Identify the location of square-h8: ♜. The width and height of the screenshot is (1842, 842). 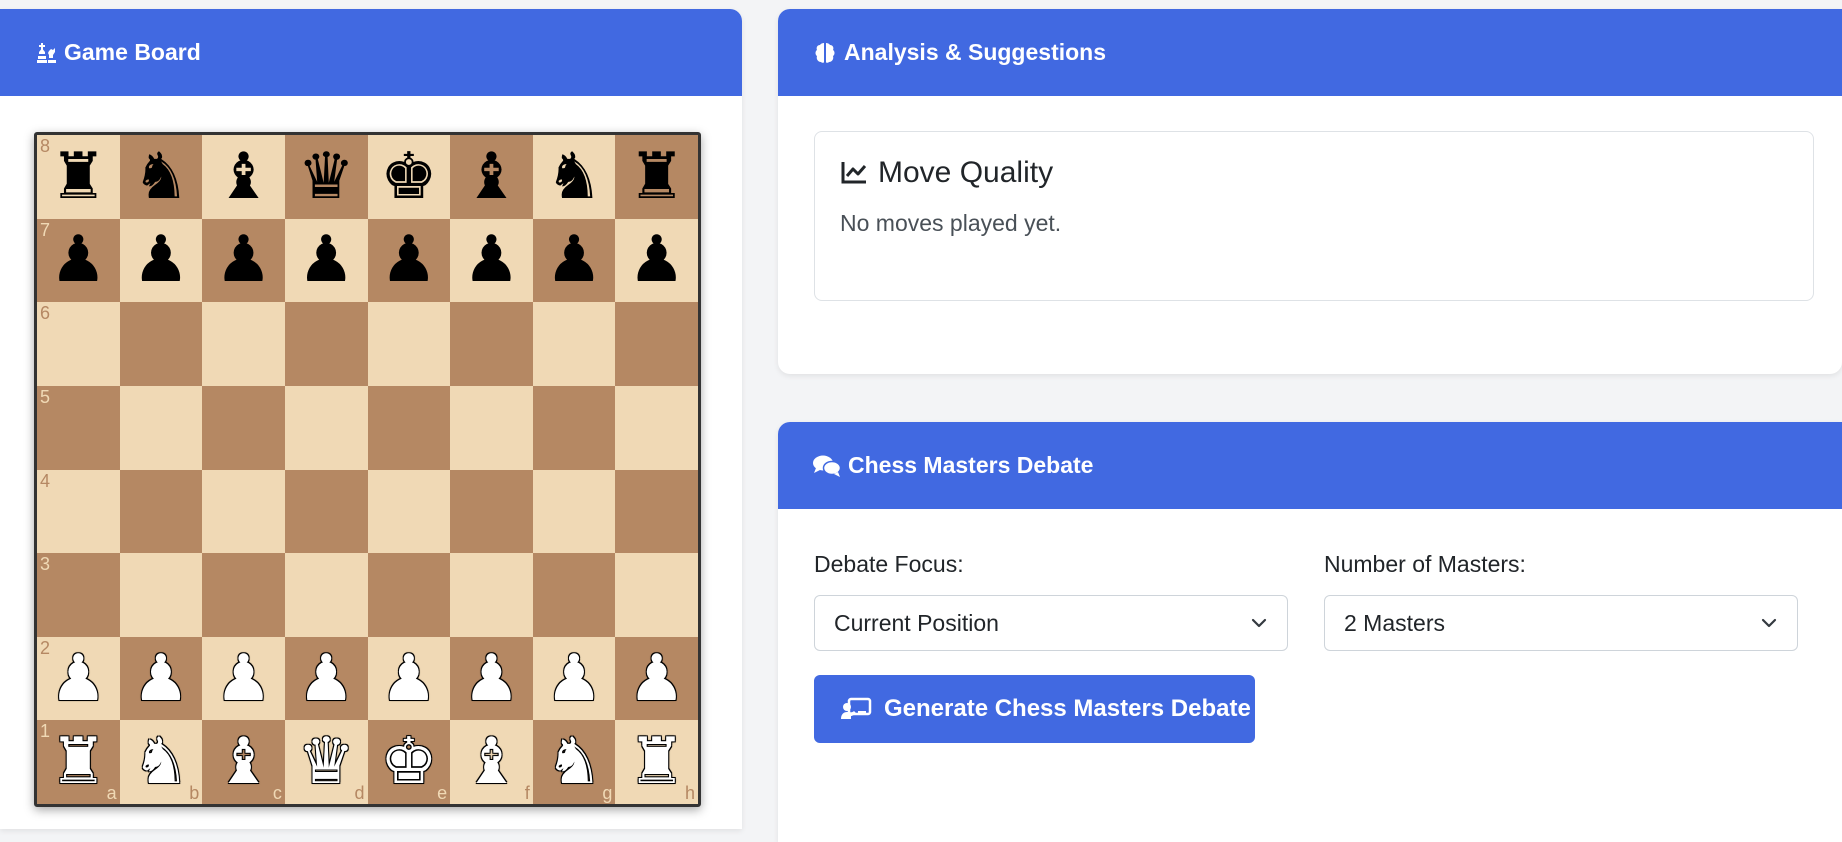
(656, 177).